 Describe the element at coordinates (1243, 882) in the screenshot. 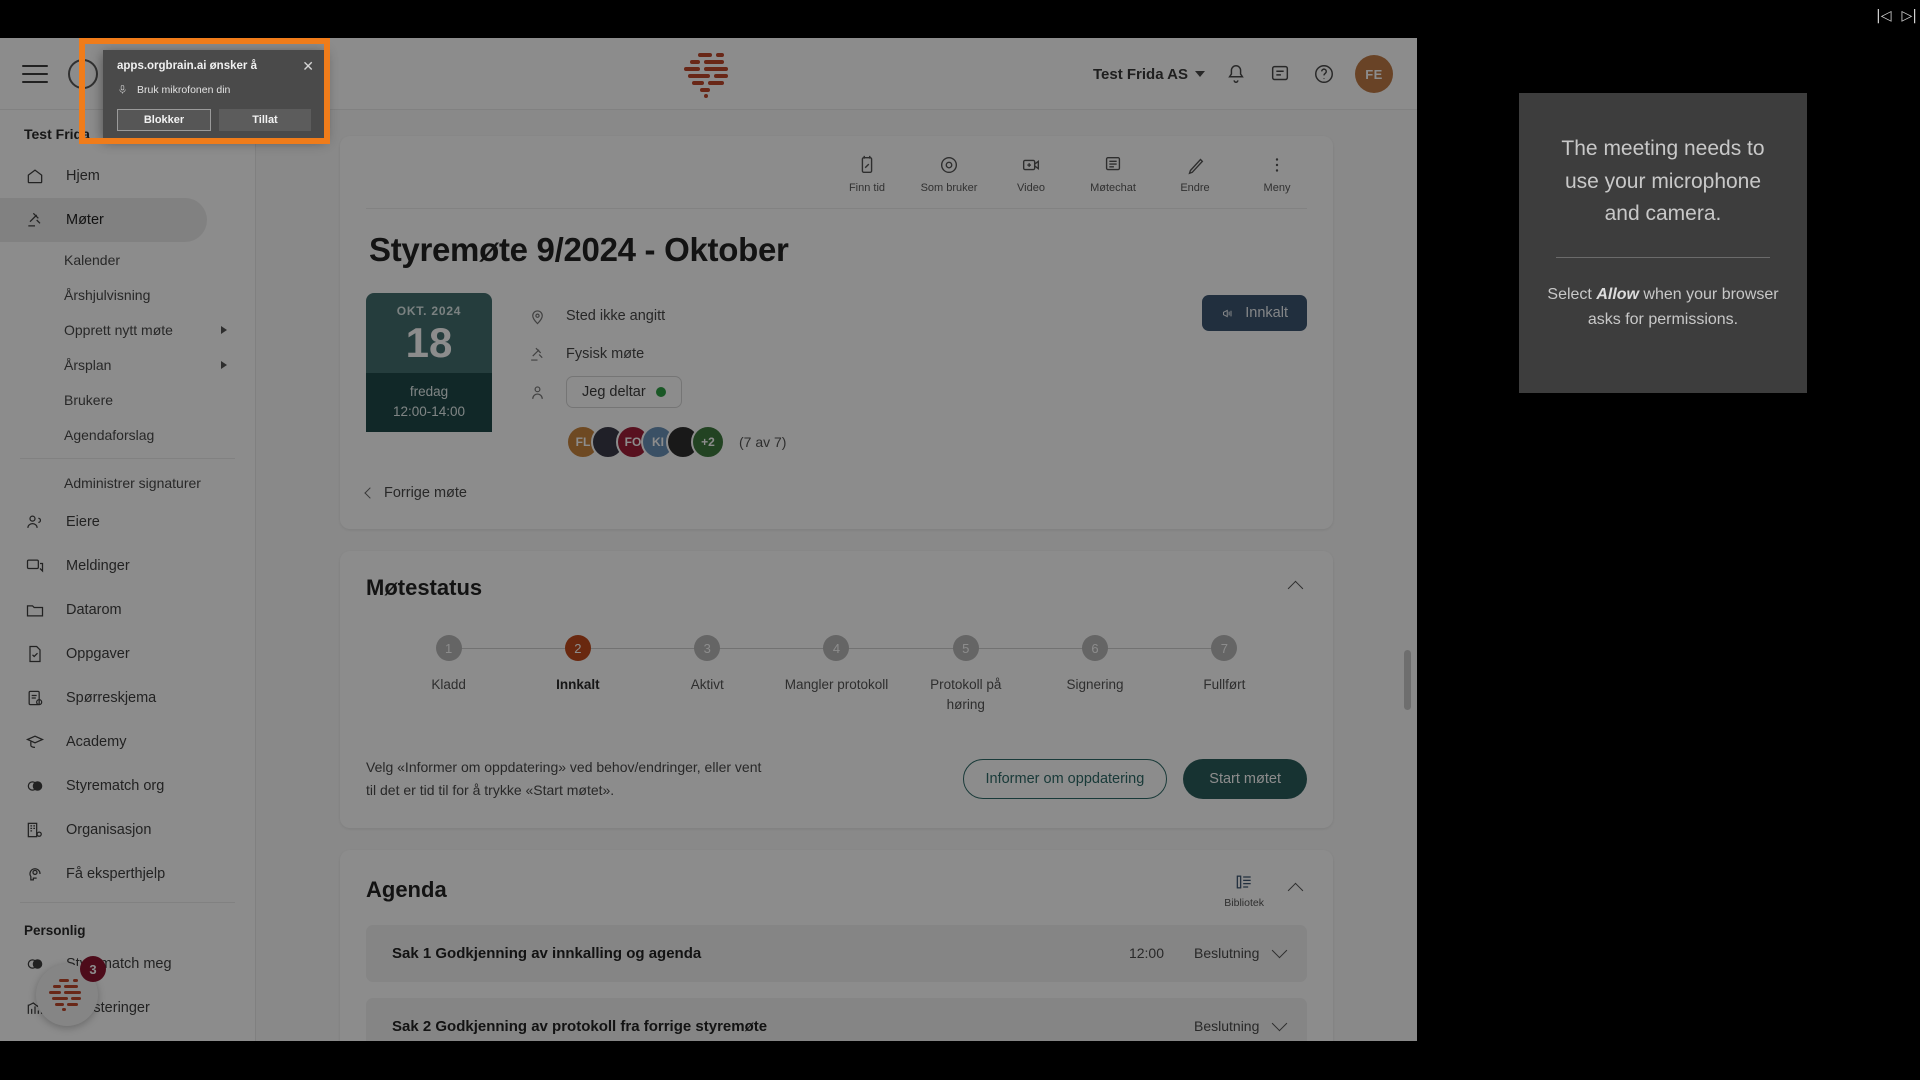

I see `library-list-icon` at that location.